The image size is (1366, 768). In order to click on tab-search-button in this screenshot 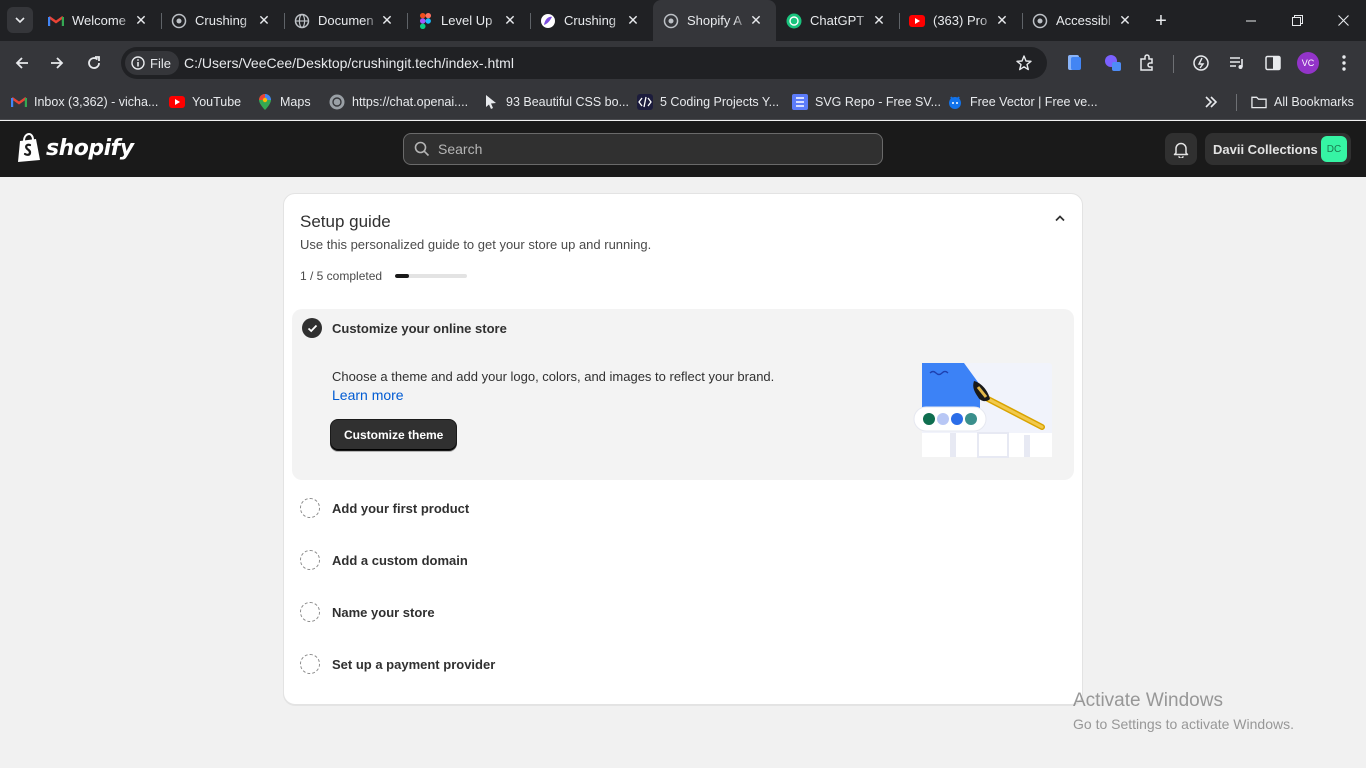, I will do `click(20, 20)`.